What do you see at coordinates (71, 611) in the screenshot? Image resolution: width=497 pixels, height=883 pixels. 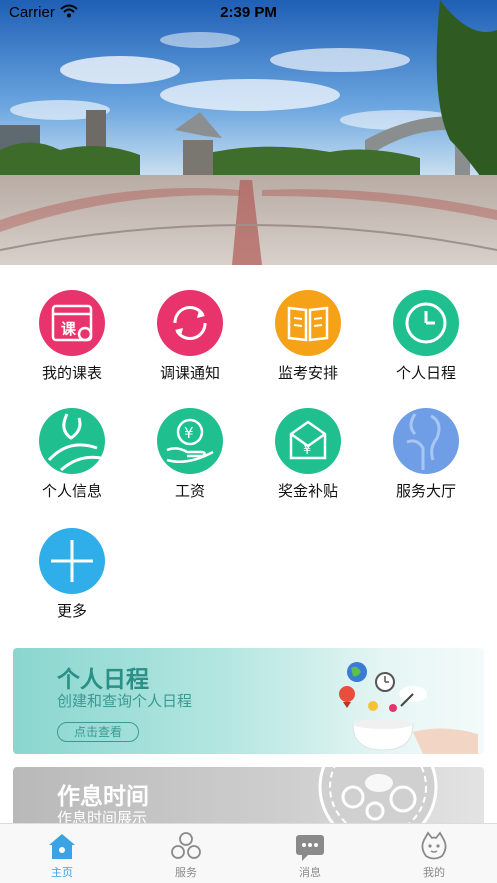 I see `grid-item-label: 更多` at bounding box center [71, 611].